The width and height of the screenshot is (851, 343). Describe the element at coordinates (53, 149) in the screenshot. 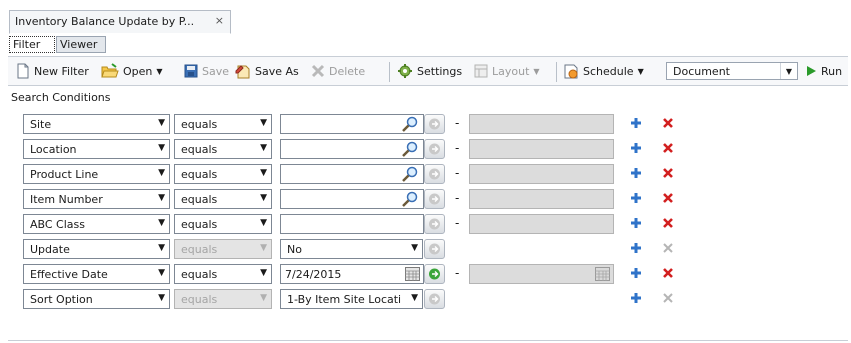

I see `field-value: Location` at that location.